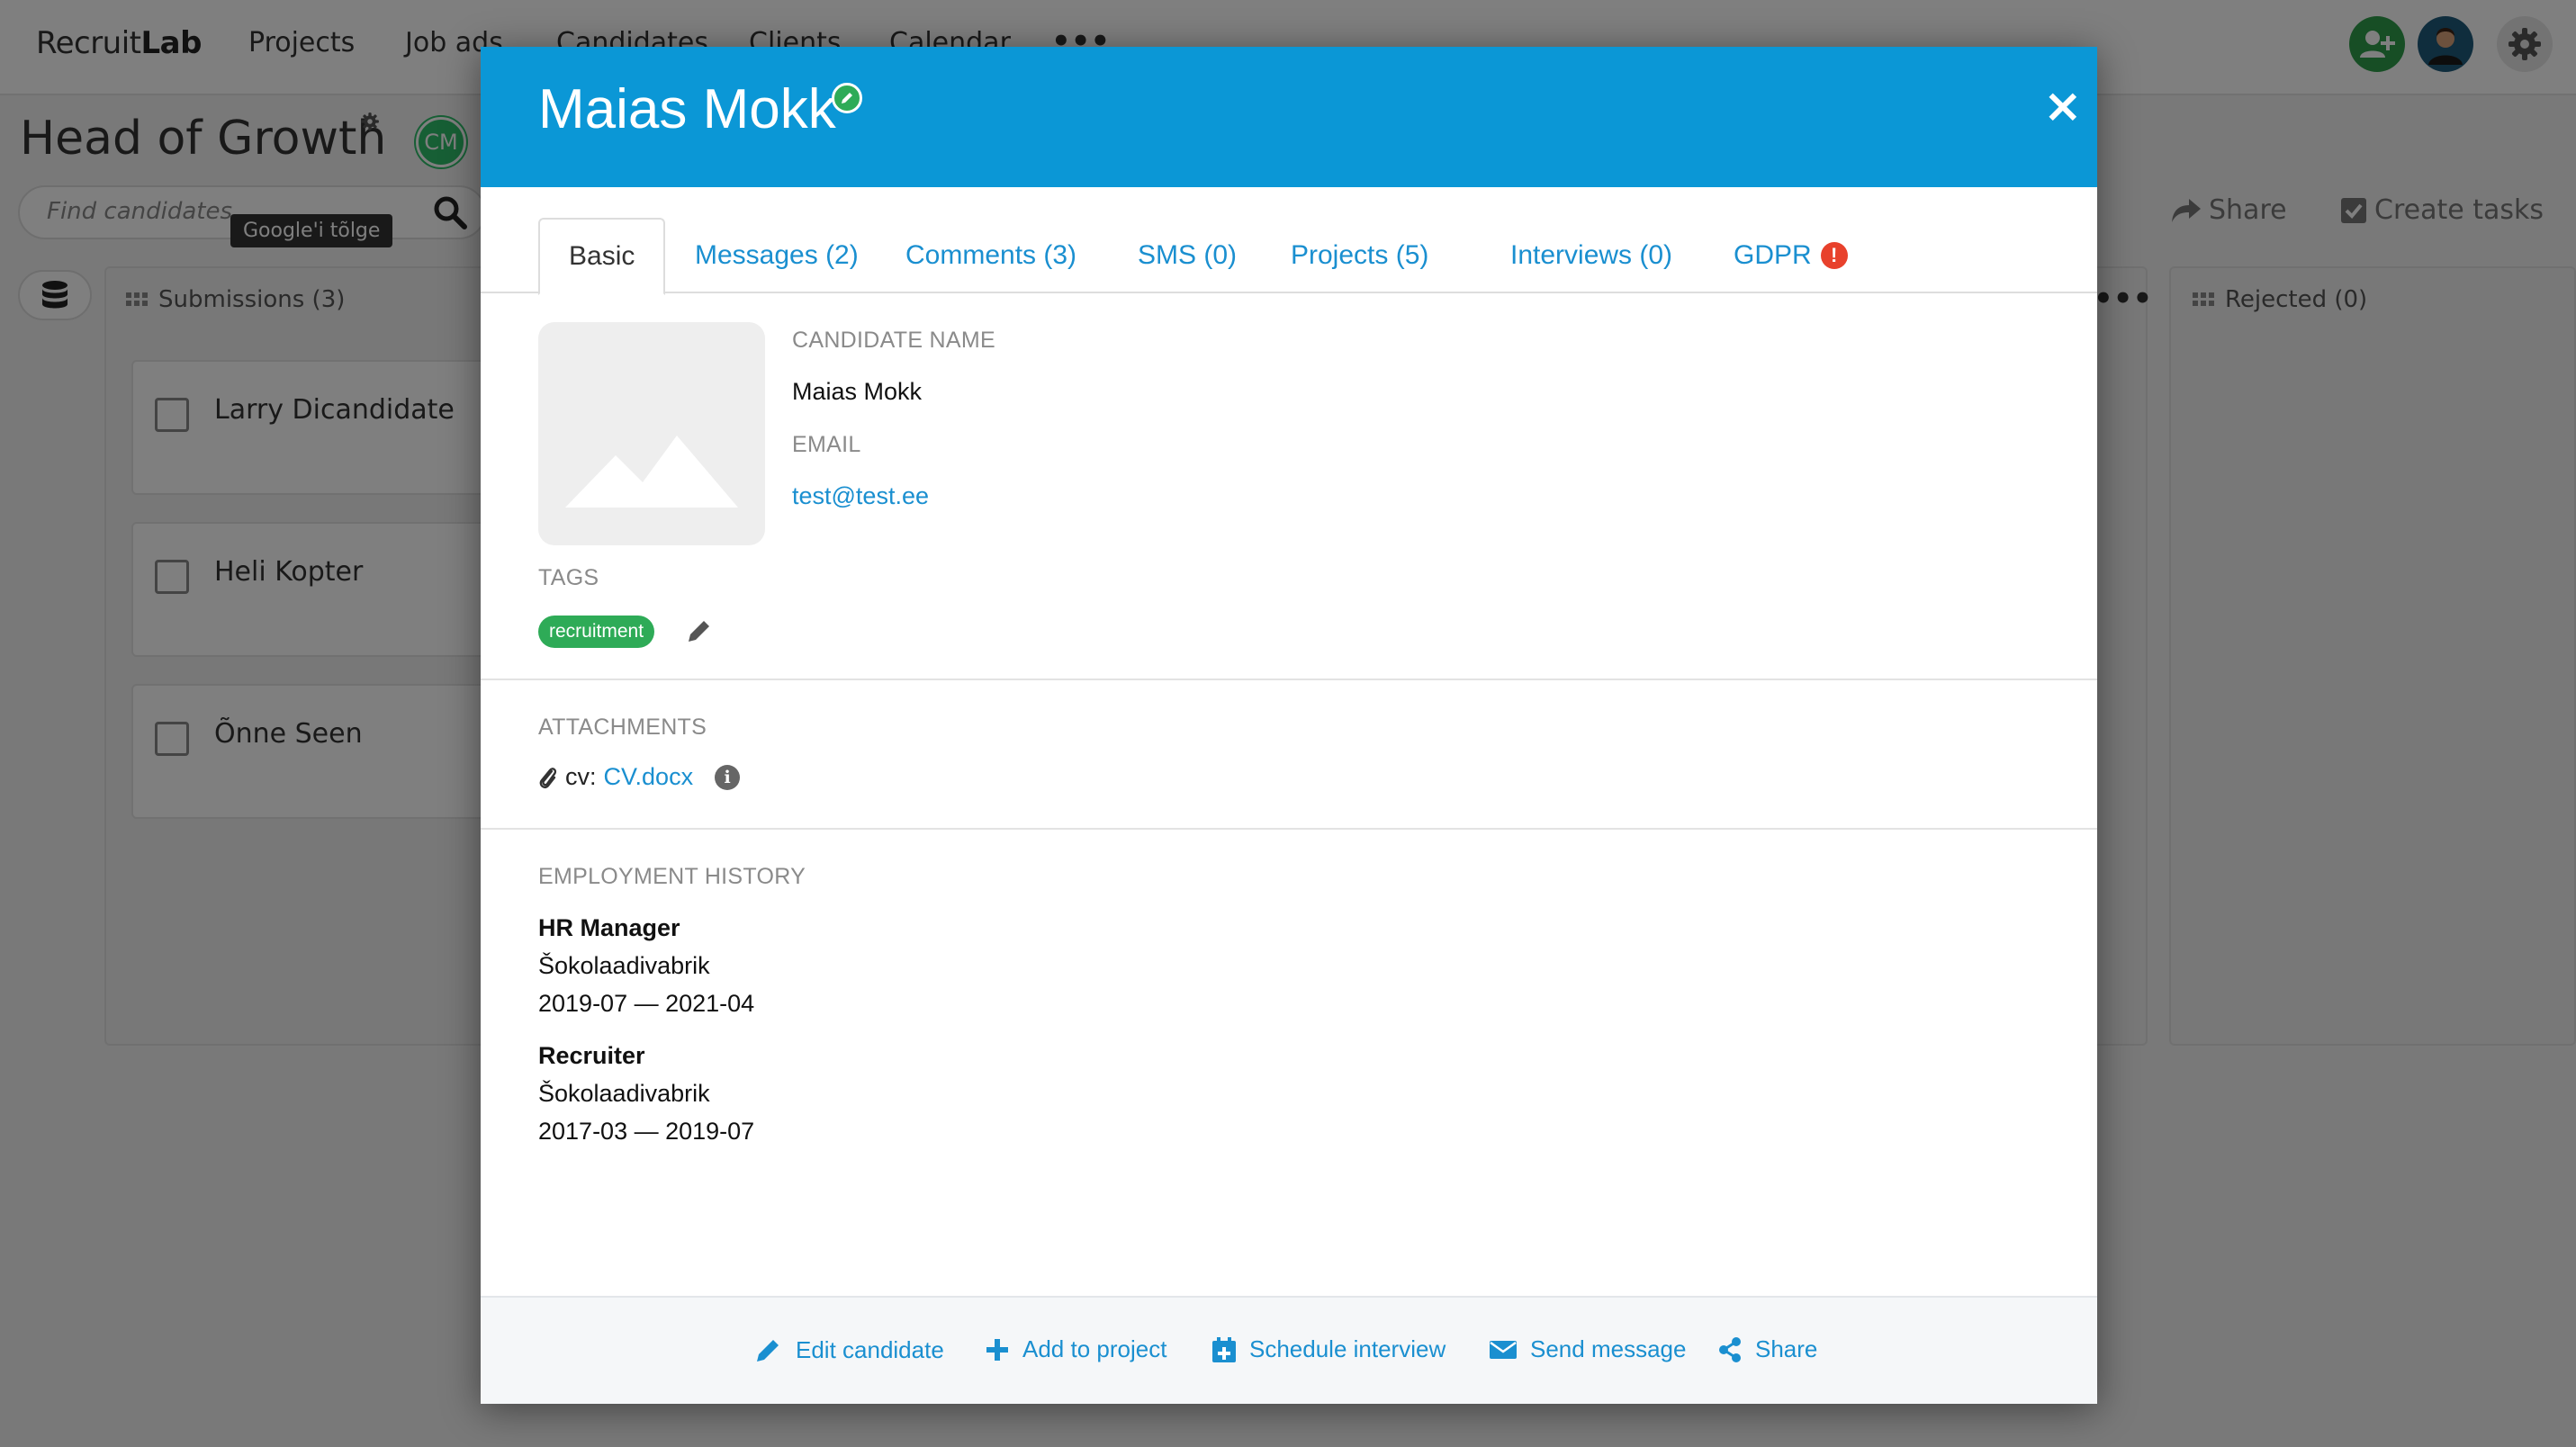 The image size is (2576, 1447). What do you see at coordinates (548, 777) in the screenshot?
I see `paperclip-icon` at bounding box center [548, 777].